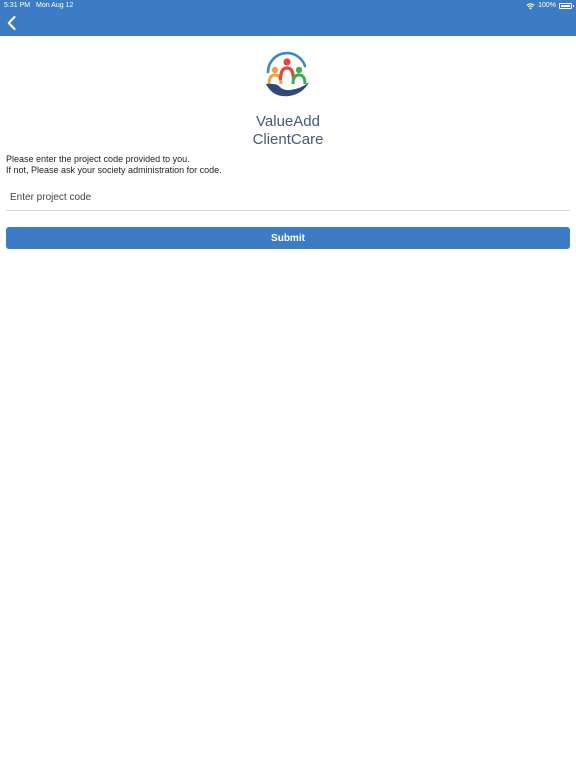 Image resolution: width=576 pixels, height=768 pixels. What do you see at coordinates (287, 74) in the screenshot?
I see `app-logo` at bounding box center [287, 74].